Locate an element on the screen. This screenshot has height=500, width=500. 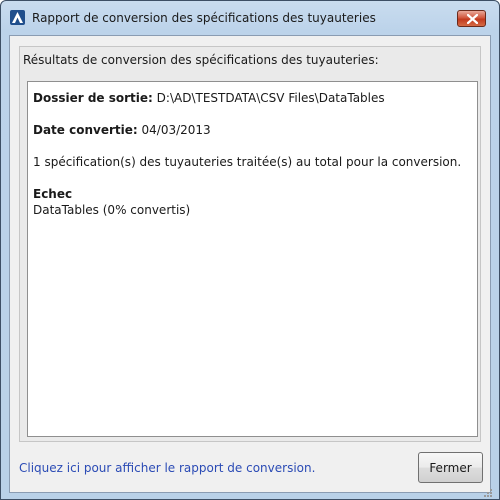
autodesk-app-icon is located at coordinates (17, 17).